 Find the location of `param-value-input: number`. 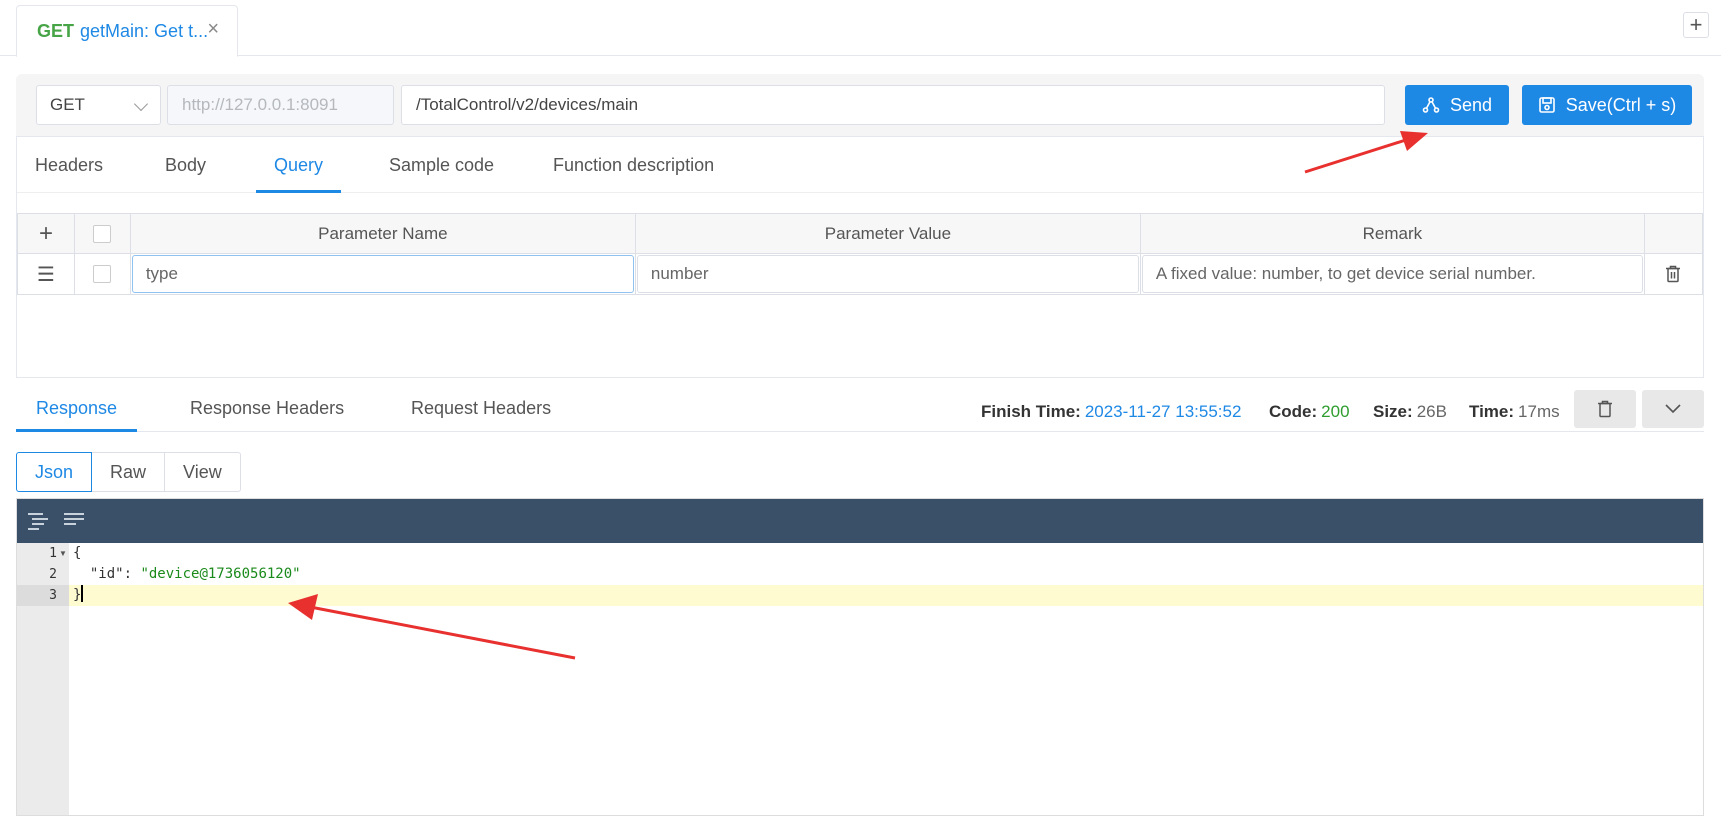

param-value-input: number is located at coordinates (887, 274).